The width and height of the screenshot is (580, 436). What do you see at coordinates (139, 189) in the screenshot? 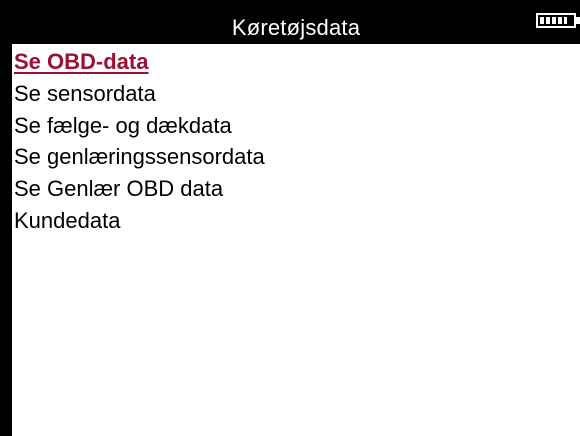
I see `menu-item-se-genlaer-obd-data: Se Genlær OBD data` at bounding box center [139, 189].